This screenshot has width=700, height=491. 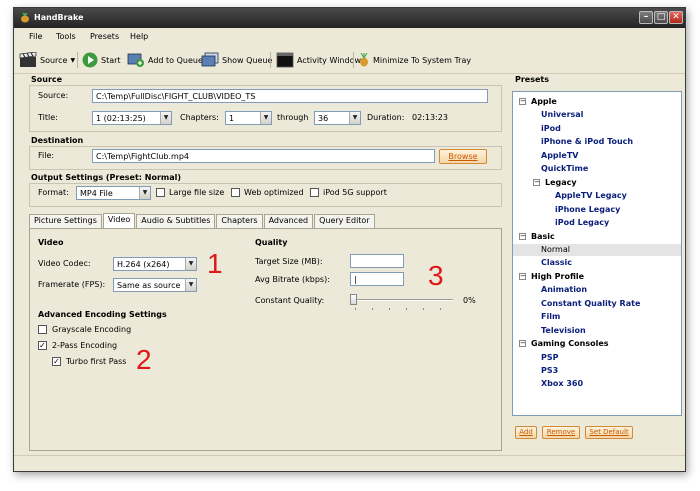 What do you see at coordinates (570, 344) in the screenshot?
I see `preset-group-gaming-consoles: Gaming Consoles` at bounding box center [570, 344].